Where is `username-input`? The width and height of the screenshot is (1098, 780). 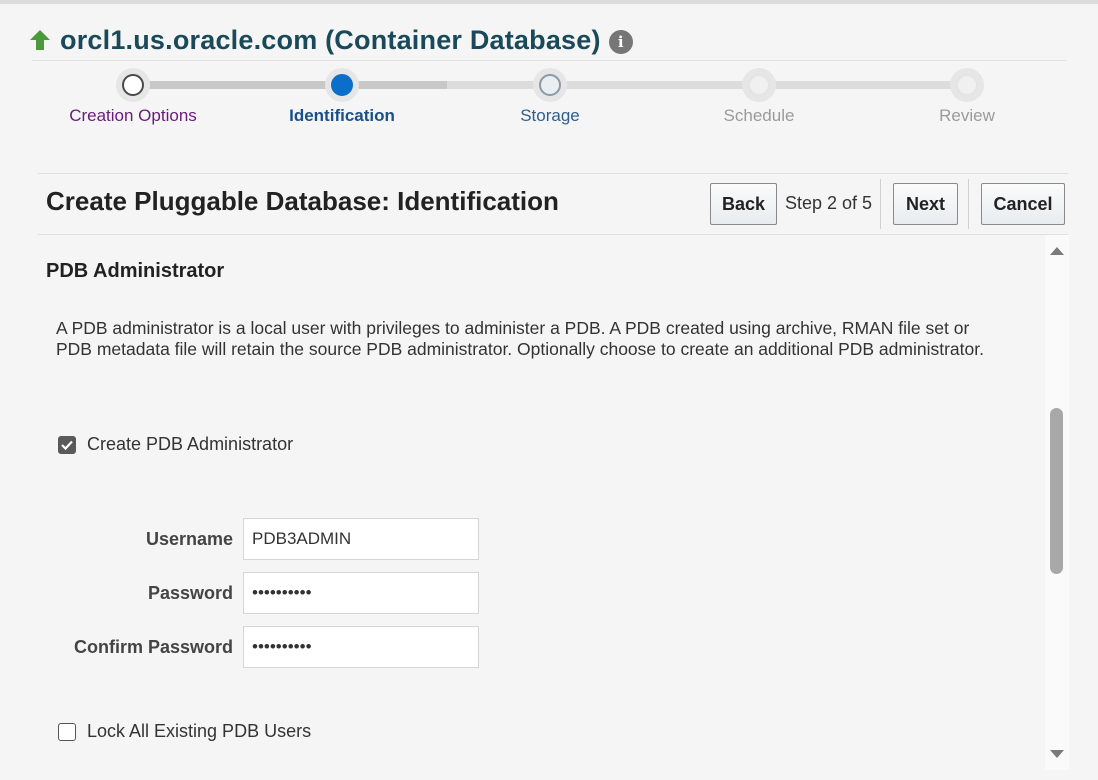 username-input is located at coordinates (361, 539).